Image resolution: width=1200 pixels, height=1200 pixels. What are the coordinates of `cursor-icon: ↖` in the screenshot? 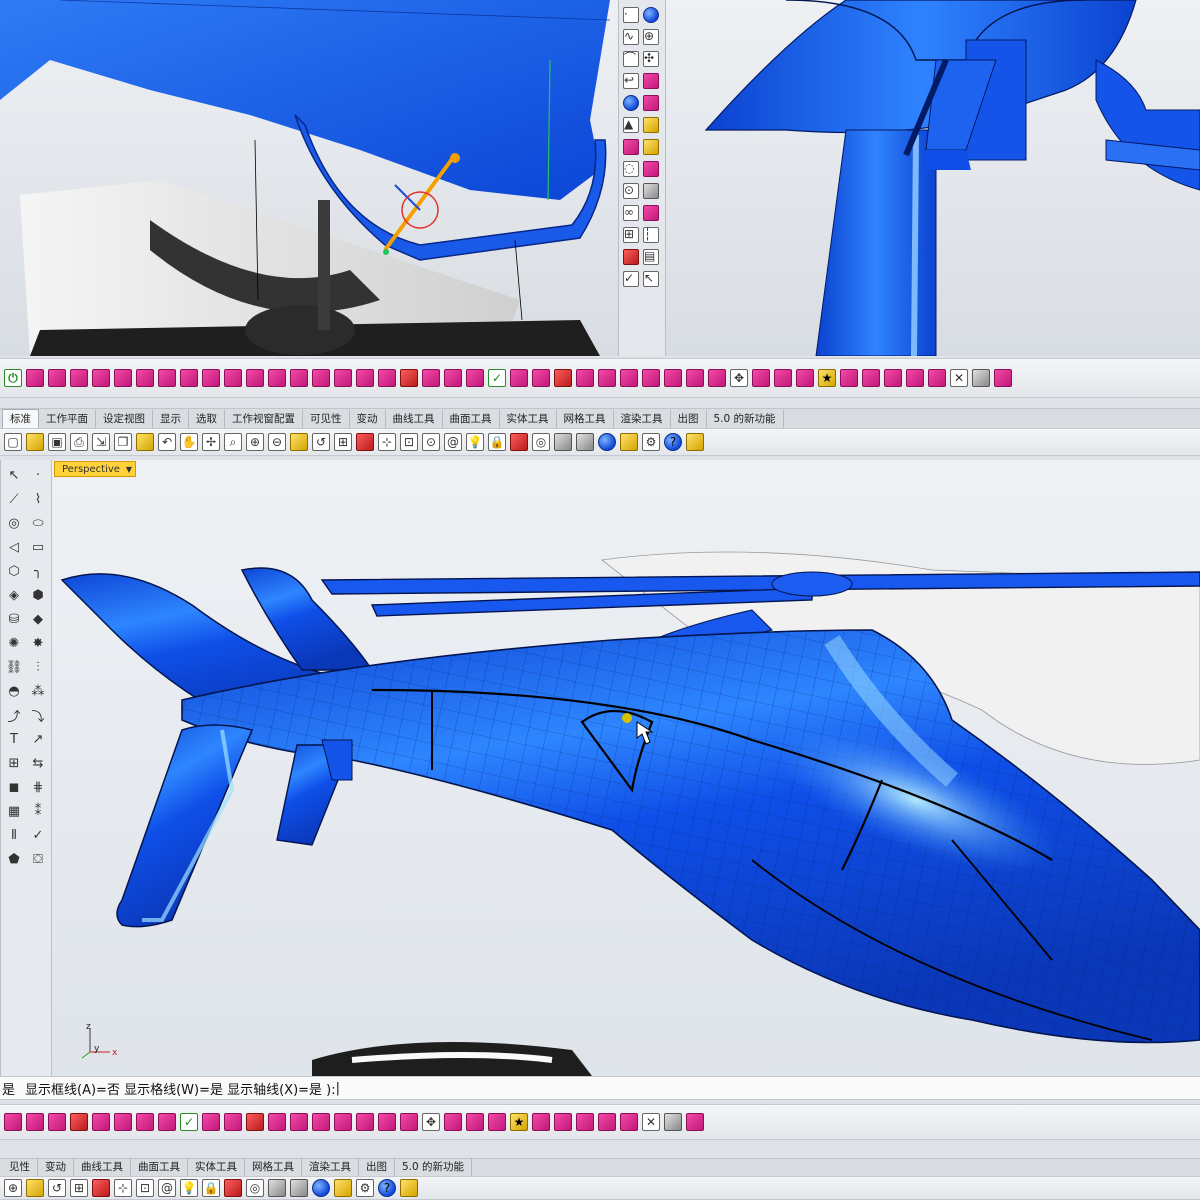 It's located at (651, 279).